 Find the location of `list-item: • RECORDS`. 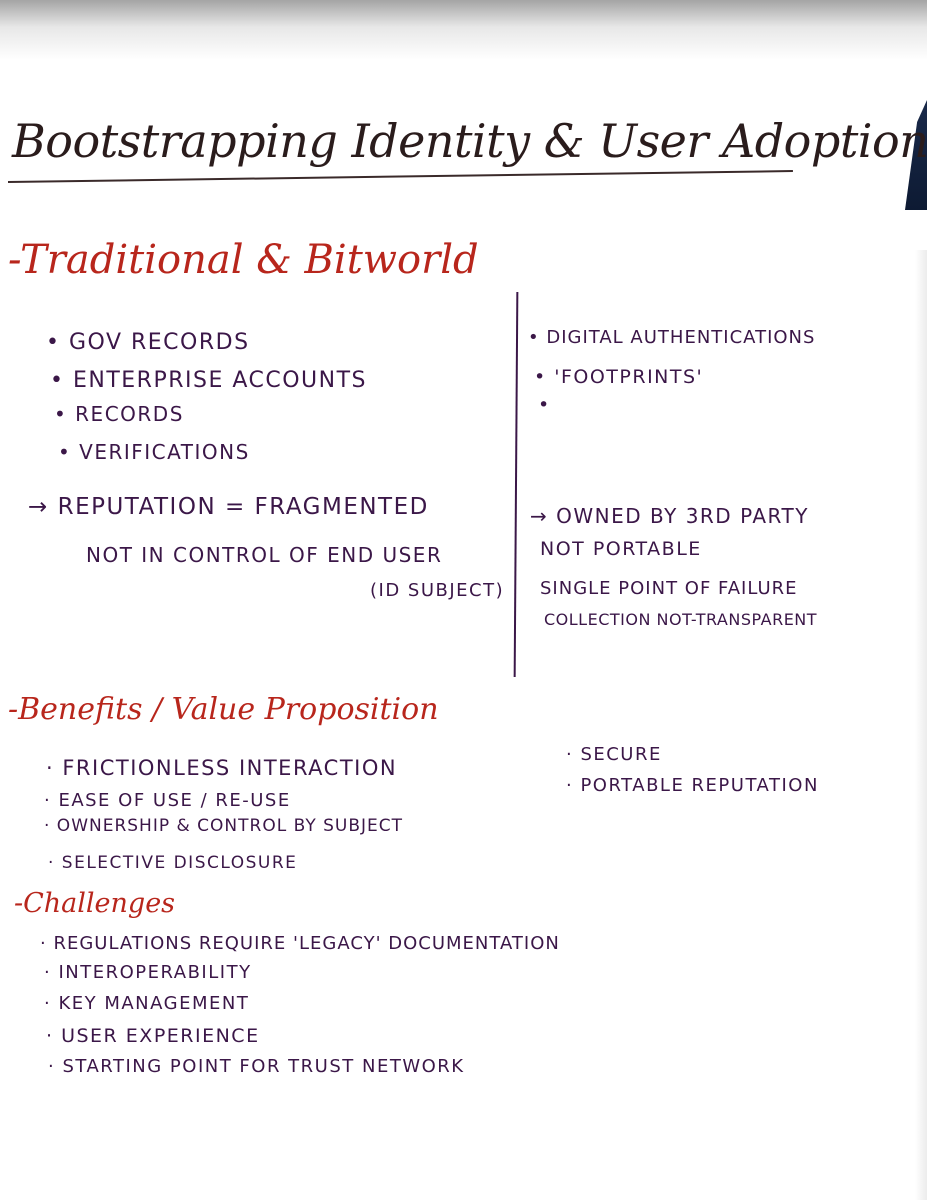

list-item: • RECORDS is located at coordinates (119, 414).